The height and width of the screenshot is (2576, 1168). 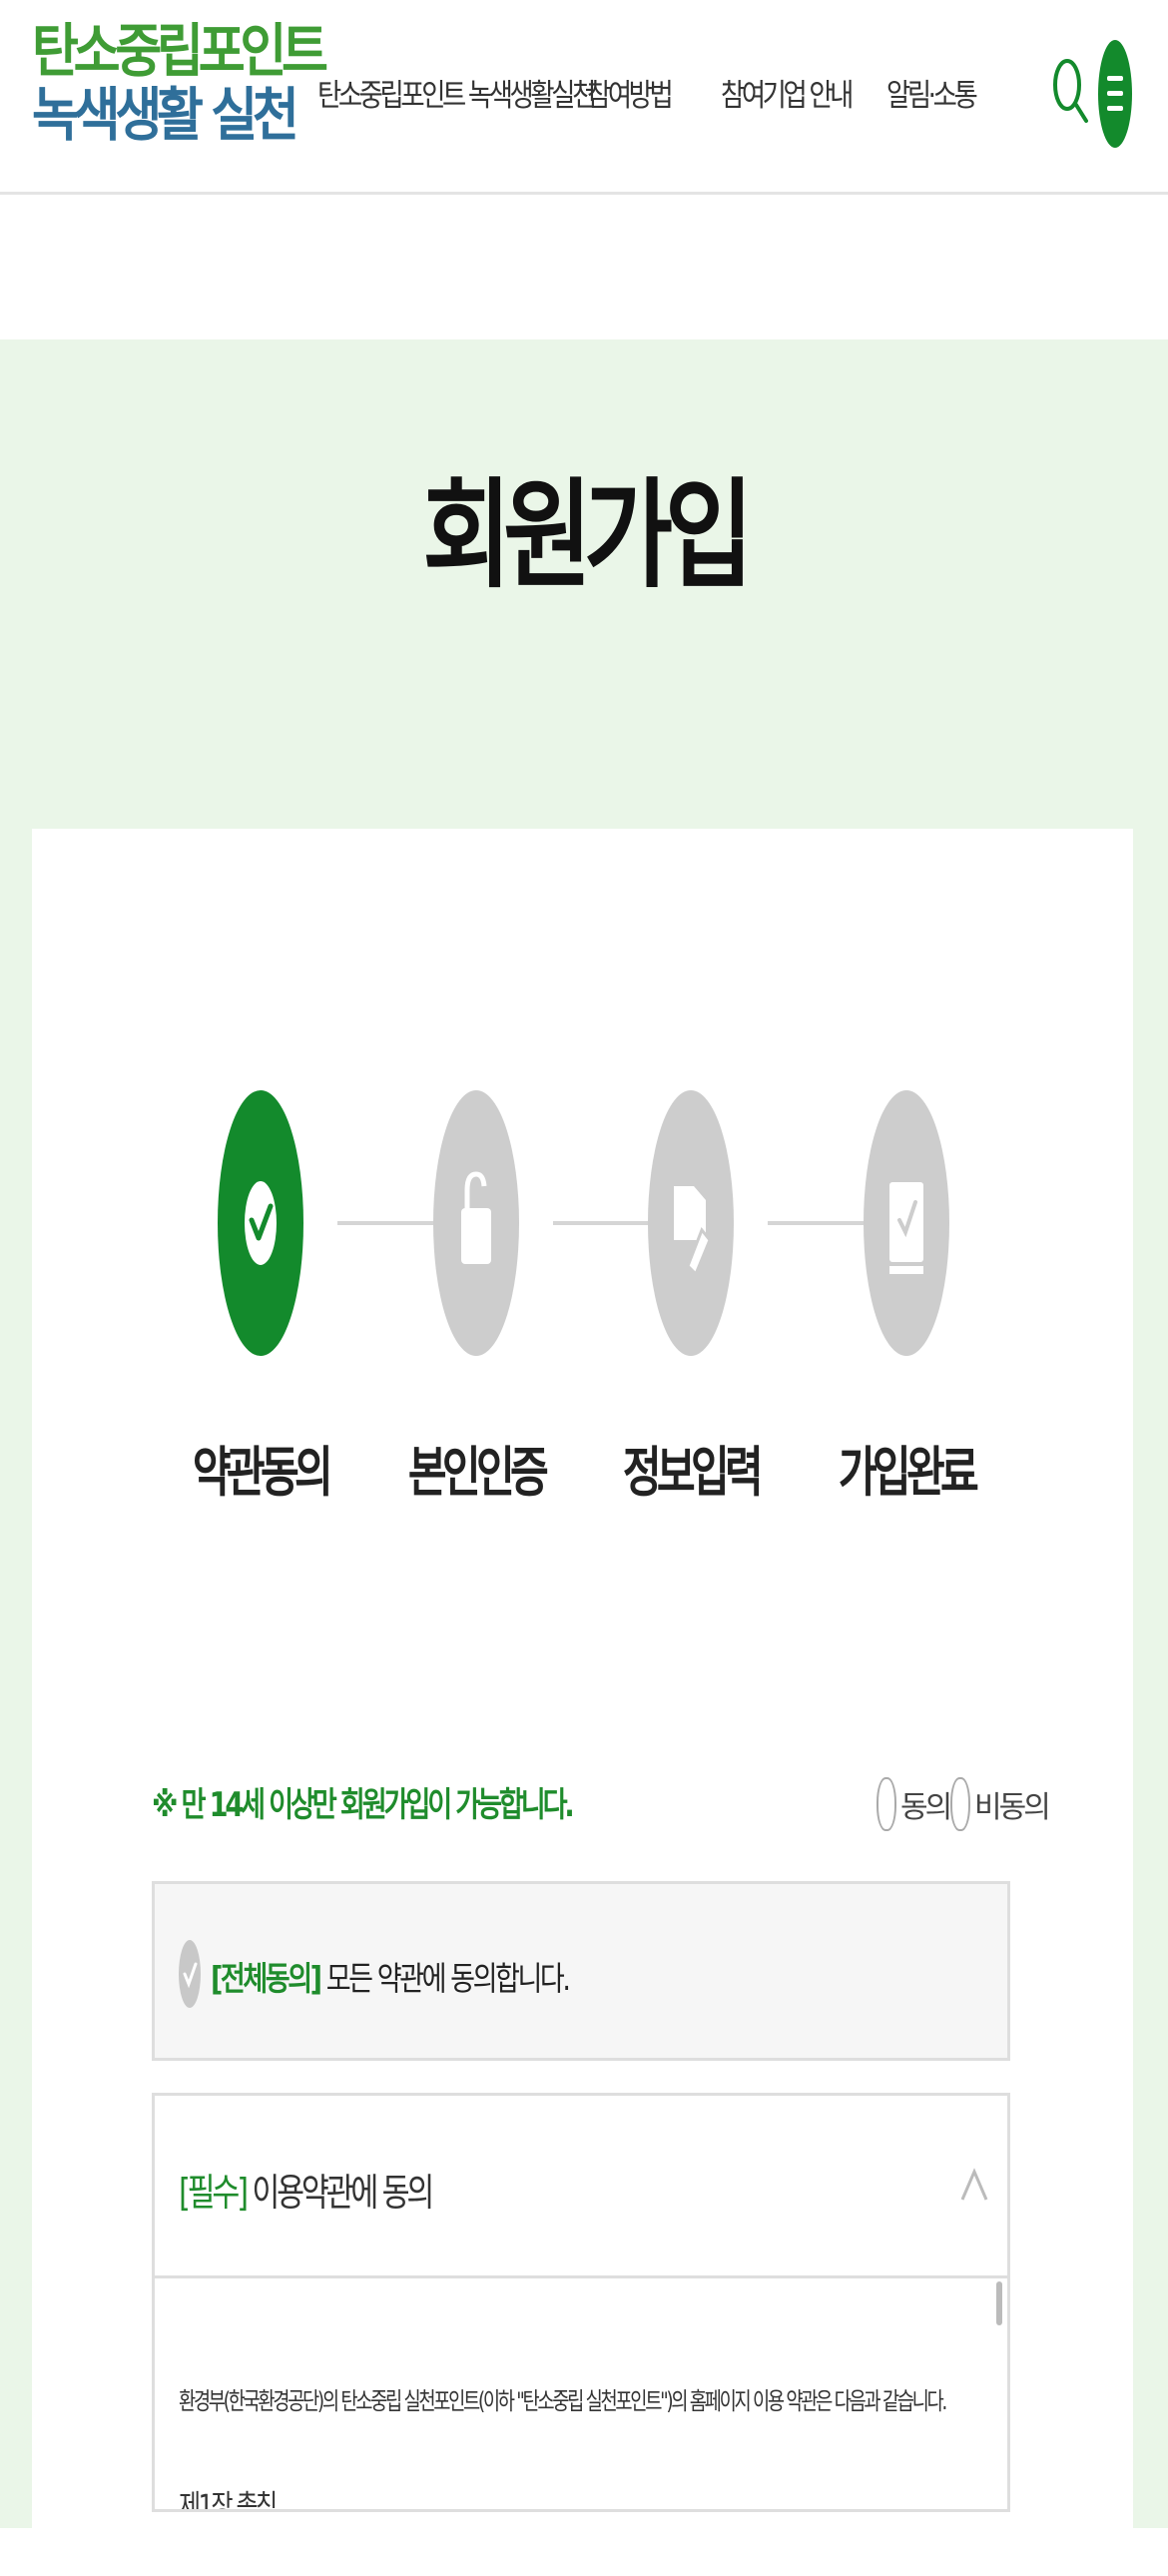 I want to click on step-info-circle, so click(x=691, y=1223).